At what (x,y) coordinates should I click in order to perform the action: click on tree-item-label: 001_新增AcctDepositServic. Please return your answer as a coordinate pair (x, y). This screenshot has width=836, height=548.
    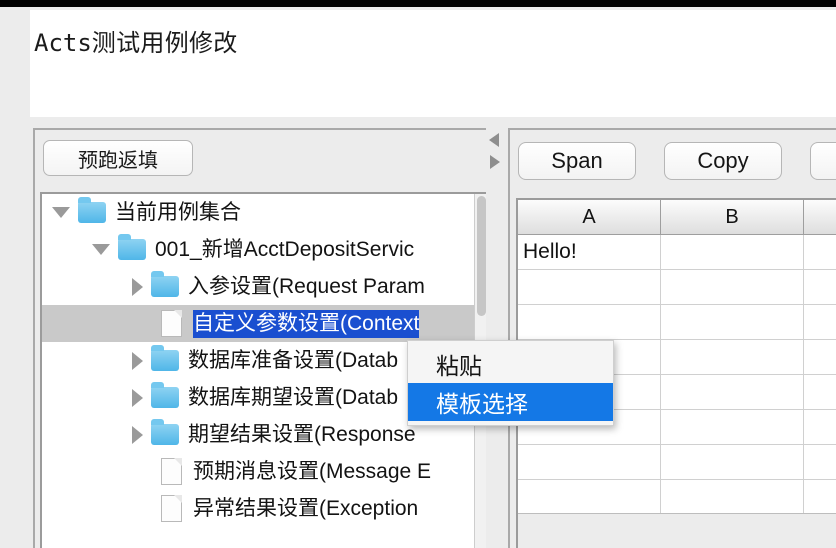
    Looking at the image, I should click on (285, 249).